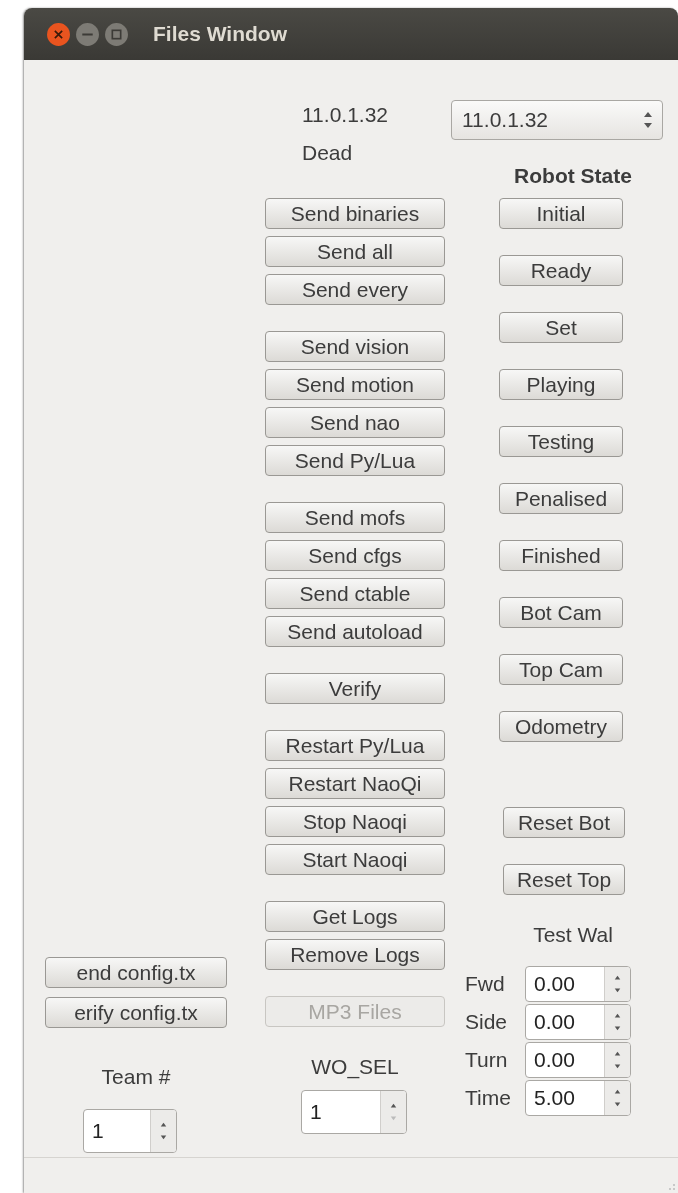 This screenshot has width=678, height=1193. What do you see at coordinates (485, 984) in the screenshot?
I see `walk-field-label: Fwd` at bounding box center [485, 984].